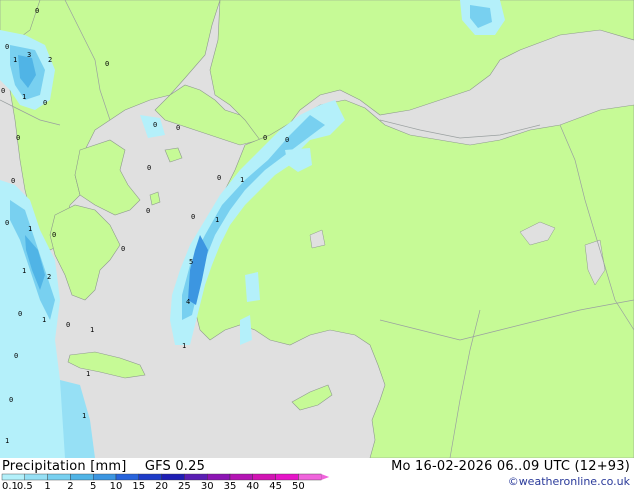 The image size is (634, 490). What do you see at coordinates (191, 262) in the screenshot?
I see `map-value-label: 5` at bounding box center [191, 262].